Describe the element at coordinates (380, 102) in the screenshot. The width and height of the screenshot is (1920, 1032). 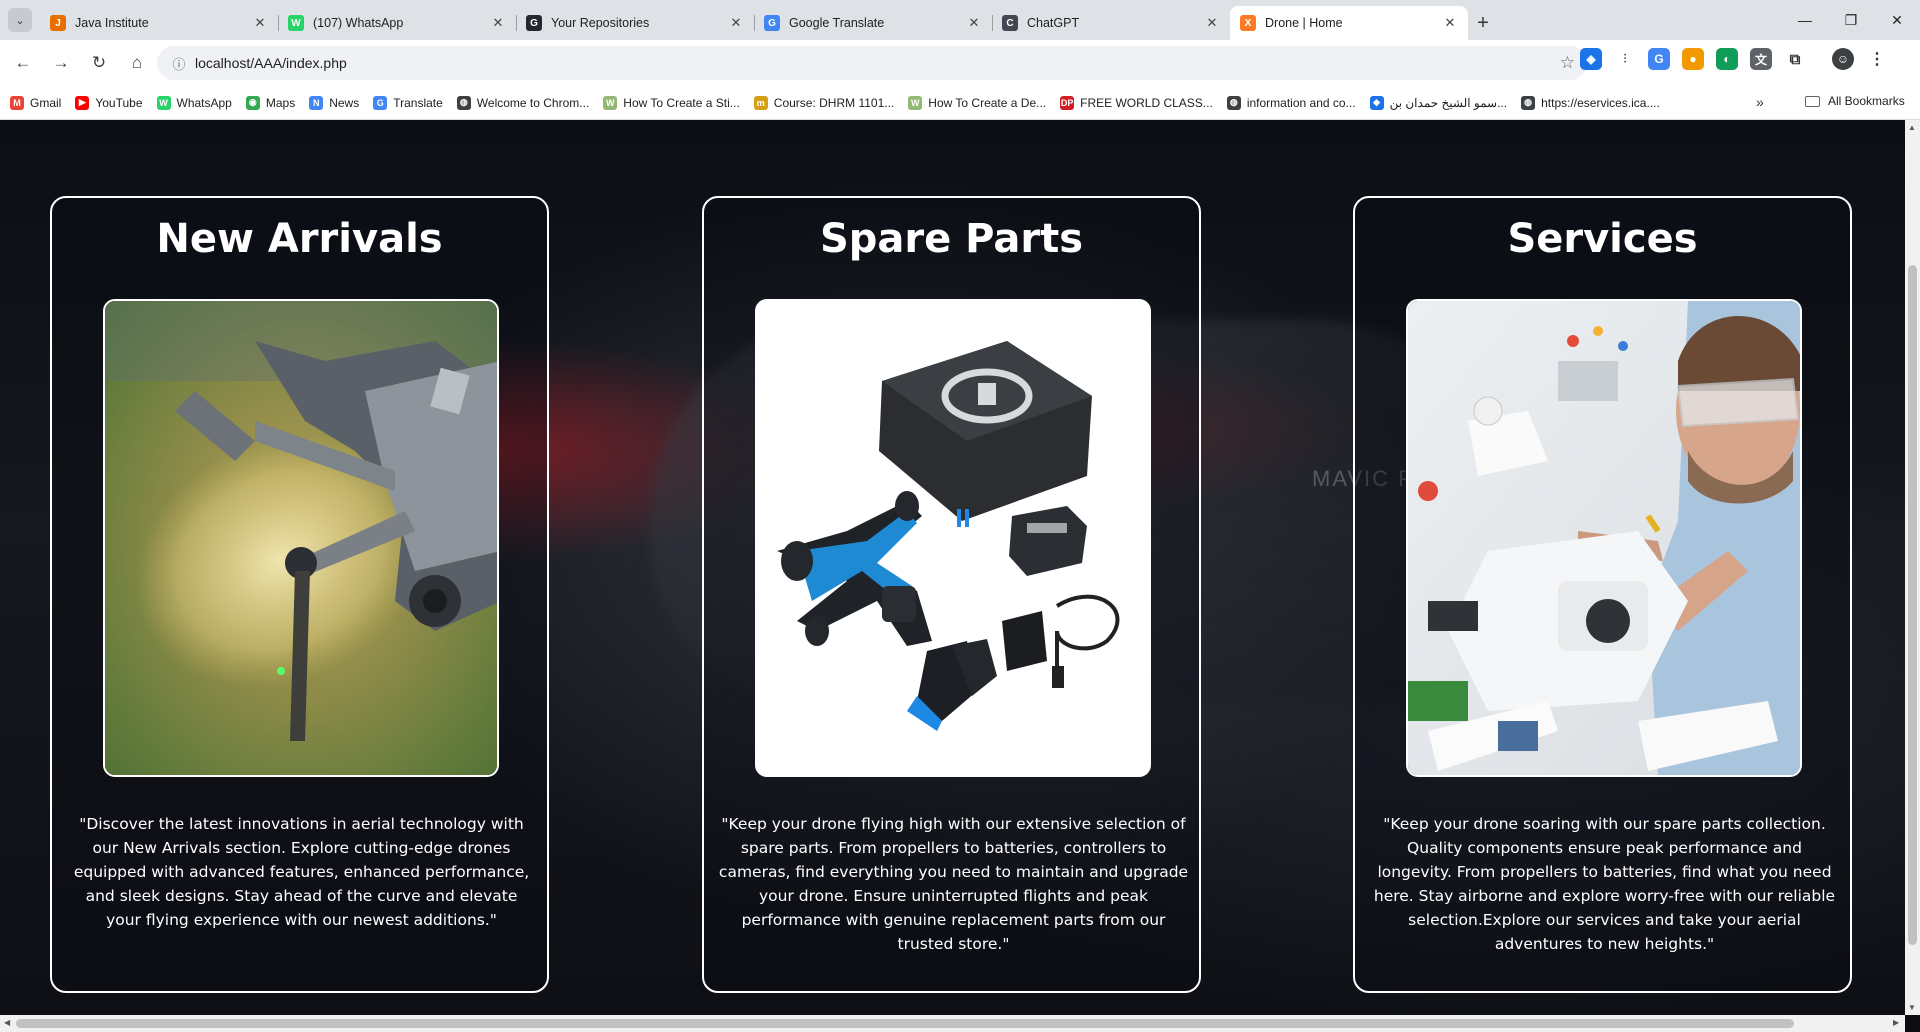
I see `translate-icon: G` at that location.